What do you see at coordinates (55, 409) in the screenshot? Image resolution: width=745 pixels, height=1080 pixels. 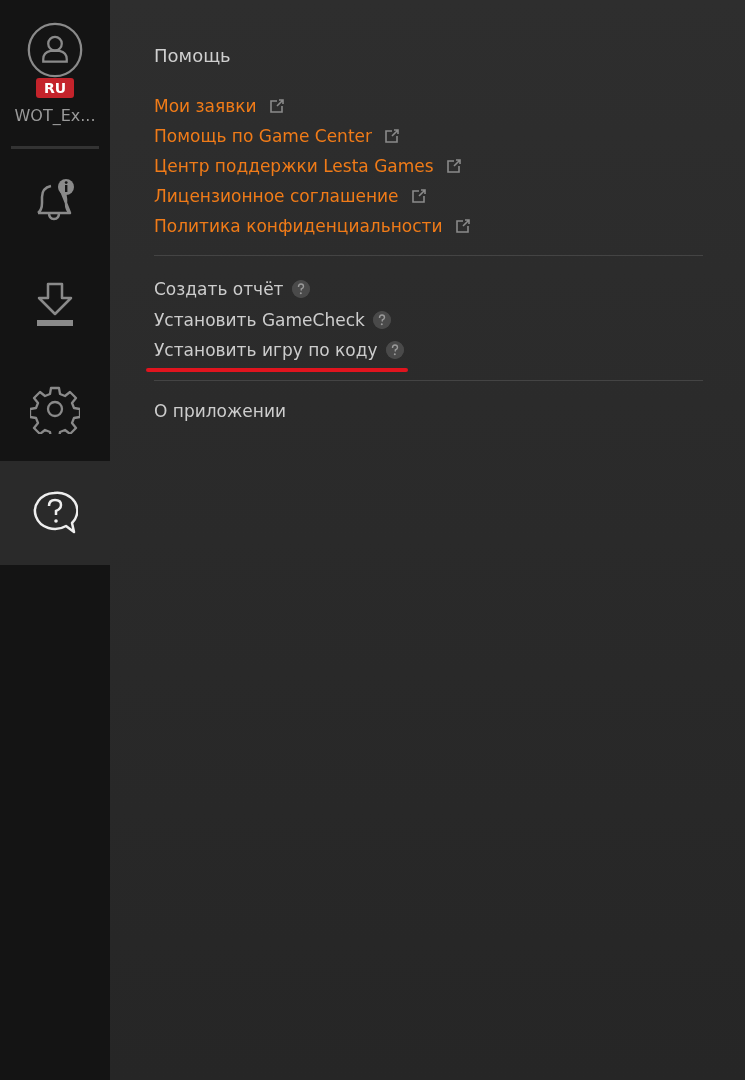 I see `settings-icon` at bounding box center [55, 409].